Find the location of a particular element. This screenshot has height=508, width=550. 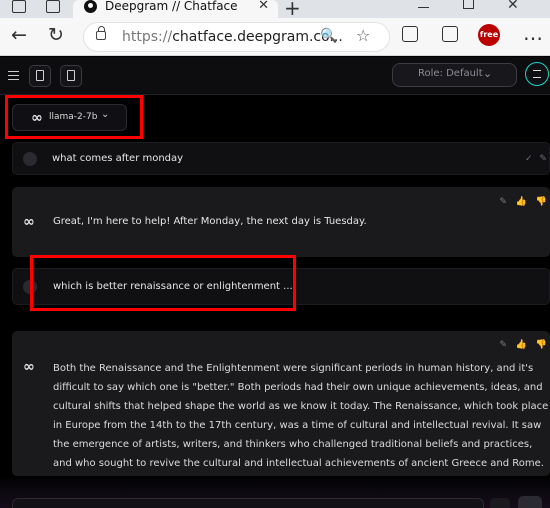

check-edit-icon: ✓ ✎ is located at coordinates (537, 159).